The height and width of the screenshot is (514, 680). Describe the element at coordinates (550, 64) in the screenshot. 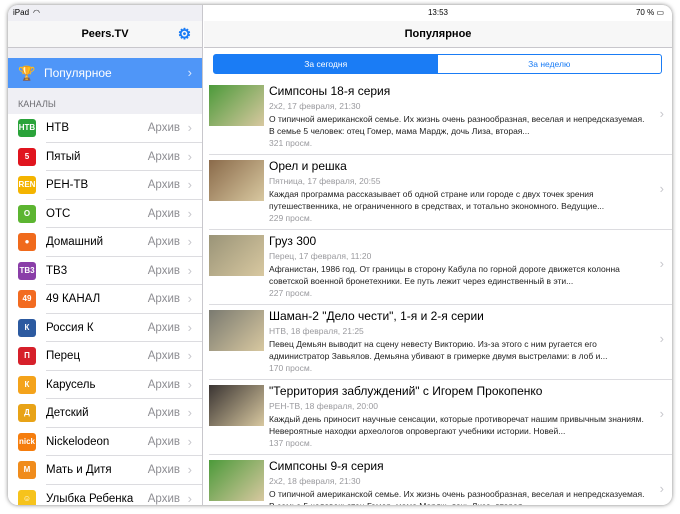

I see `tab-week: За неделю` at that location.